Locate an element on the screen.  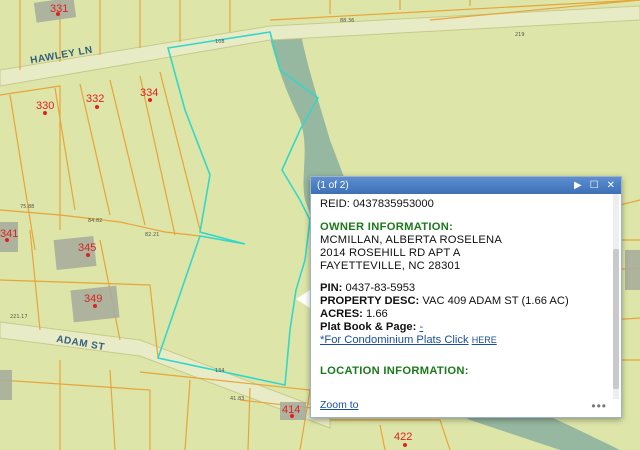
pin-value: 0437-83-5953 is located at coordinates (380, 288).